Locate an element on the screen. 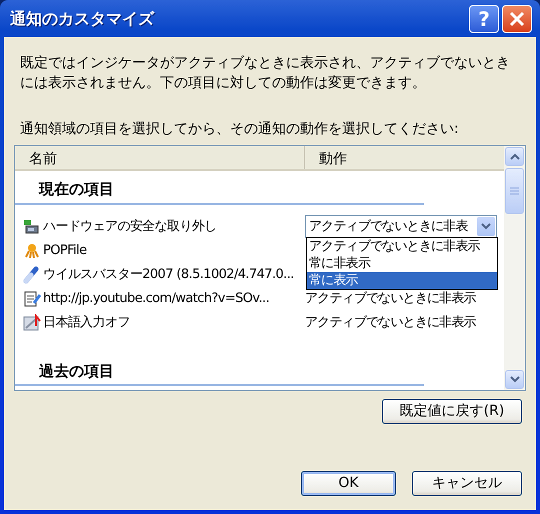 The height and width of the screenshot is (514, 540). cancel-button: キャンセル is located at coordinates (467, 483).